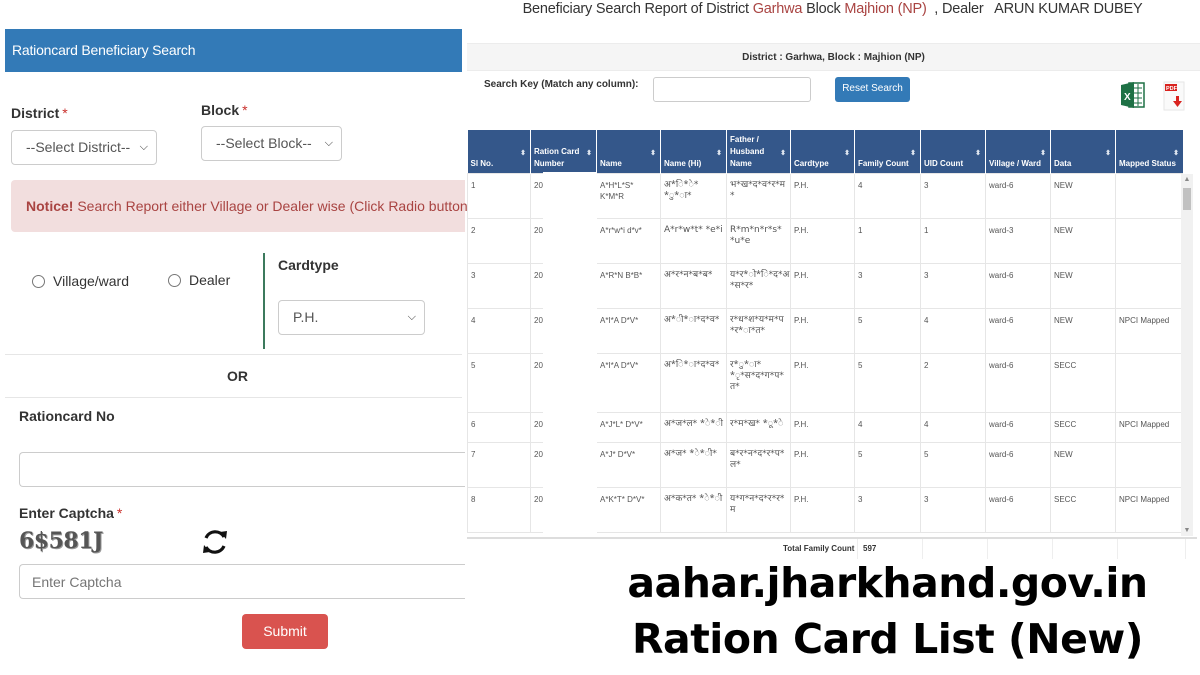  I want to click on refresh-captcha-icon, so click(215, 542).